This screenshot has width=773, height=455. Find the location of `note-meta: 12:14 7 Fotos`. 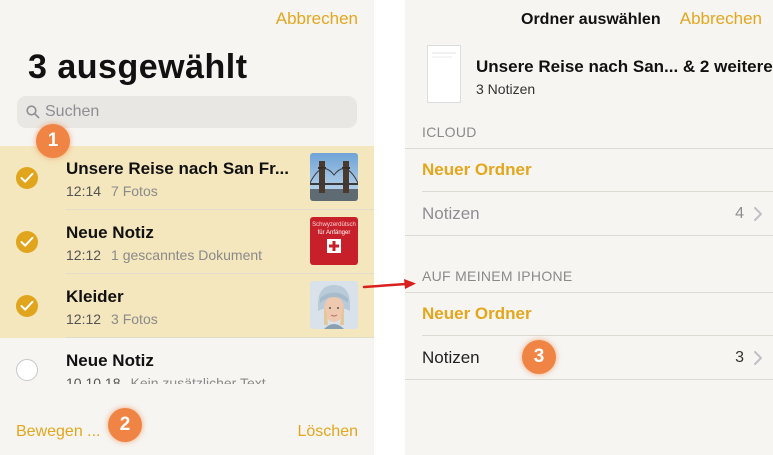

note-meta: 12:14 7 Fotos is located at coordinates (112, 191).